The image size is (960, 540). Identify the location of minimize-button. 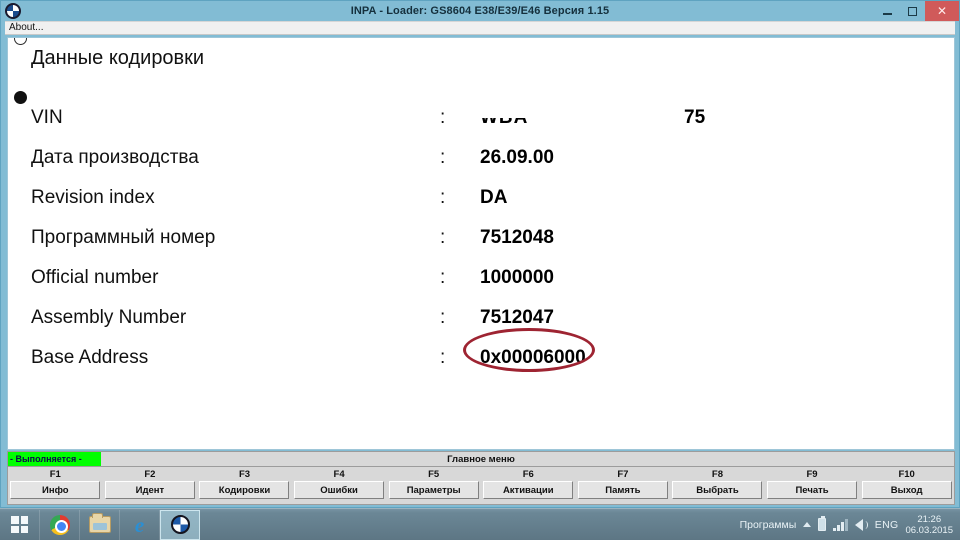
(887, 11).